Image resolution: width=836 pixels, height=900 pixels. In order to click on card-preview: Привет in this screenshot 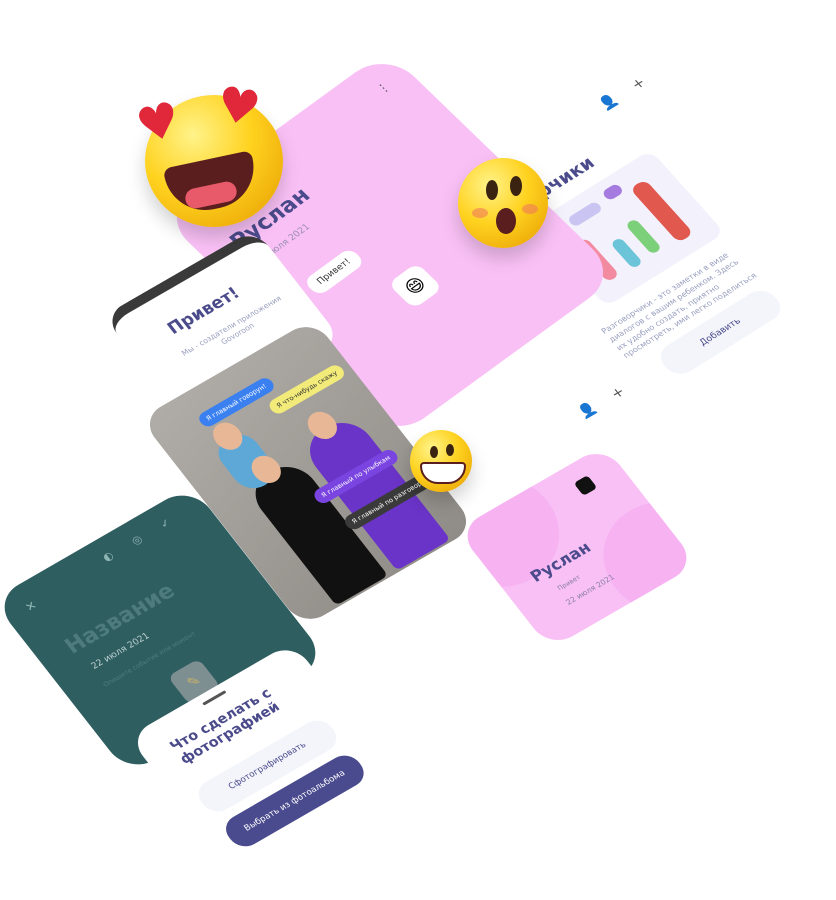, I will do `click(569, 583)`.